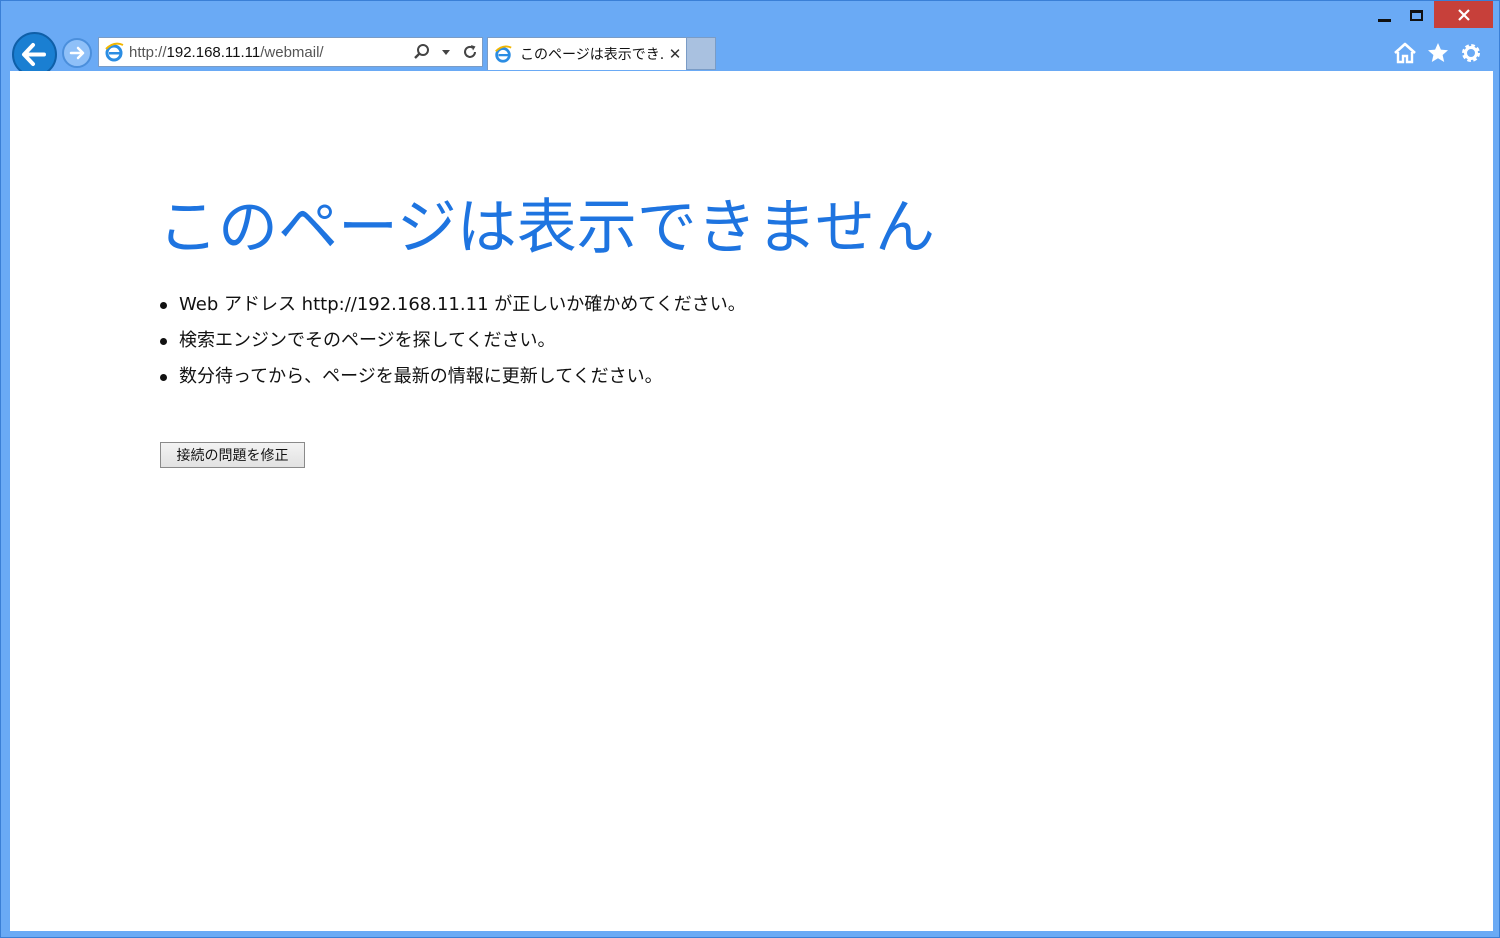  What do you see at coordinates (213, 52) in the screenshot?
I see `address-host: 192.168.11.11` at bounding box center [213, 52].